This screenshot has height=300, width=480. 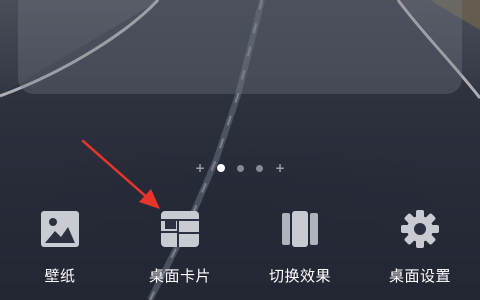 What do you see at coordinates (200, 168) in the screenshot?
I see `add-page-left-icon: +` at bounding box center [200, 168].